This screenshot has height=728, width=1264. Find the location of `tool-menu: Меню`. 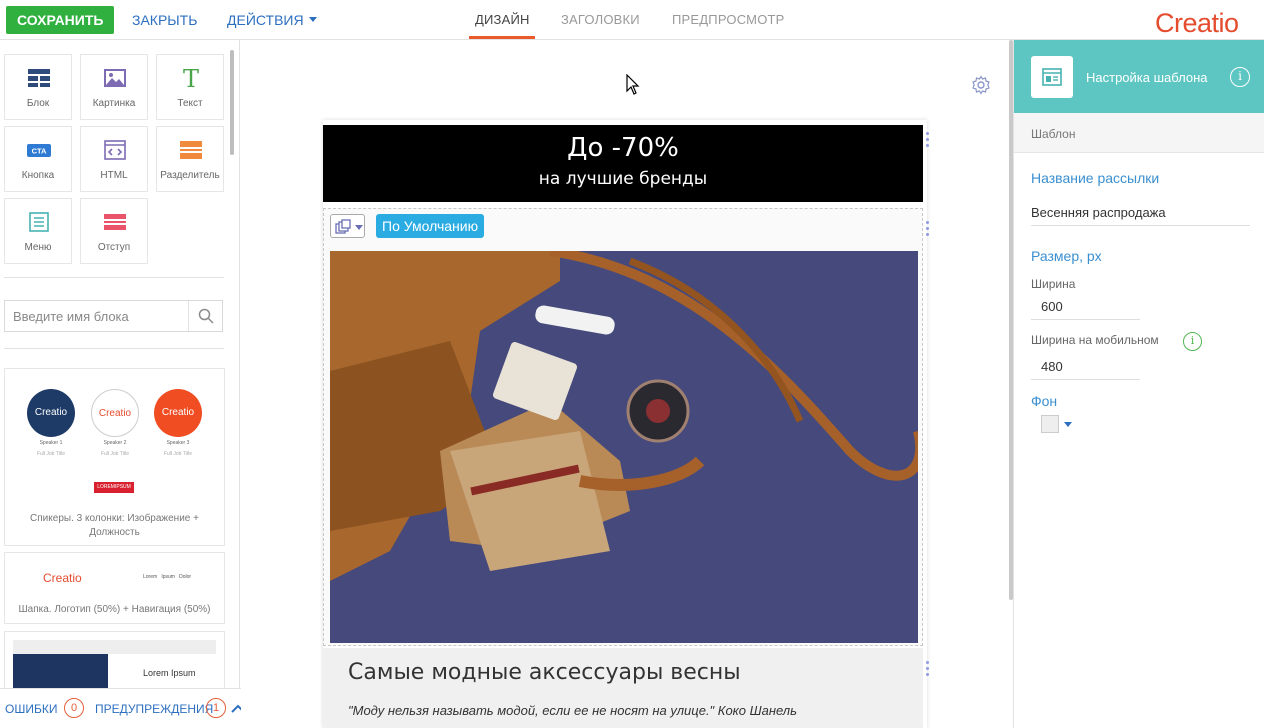

tool-menu: Меню is located at coordinates (38, 231).